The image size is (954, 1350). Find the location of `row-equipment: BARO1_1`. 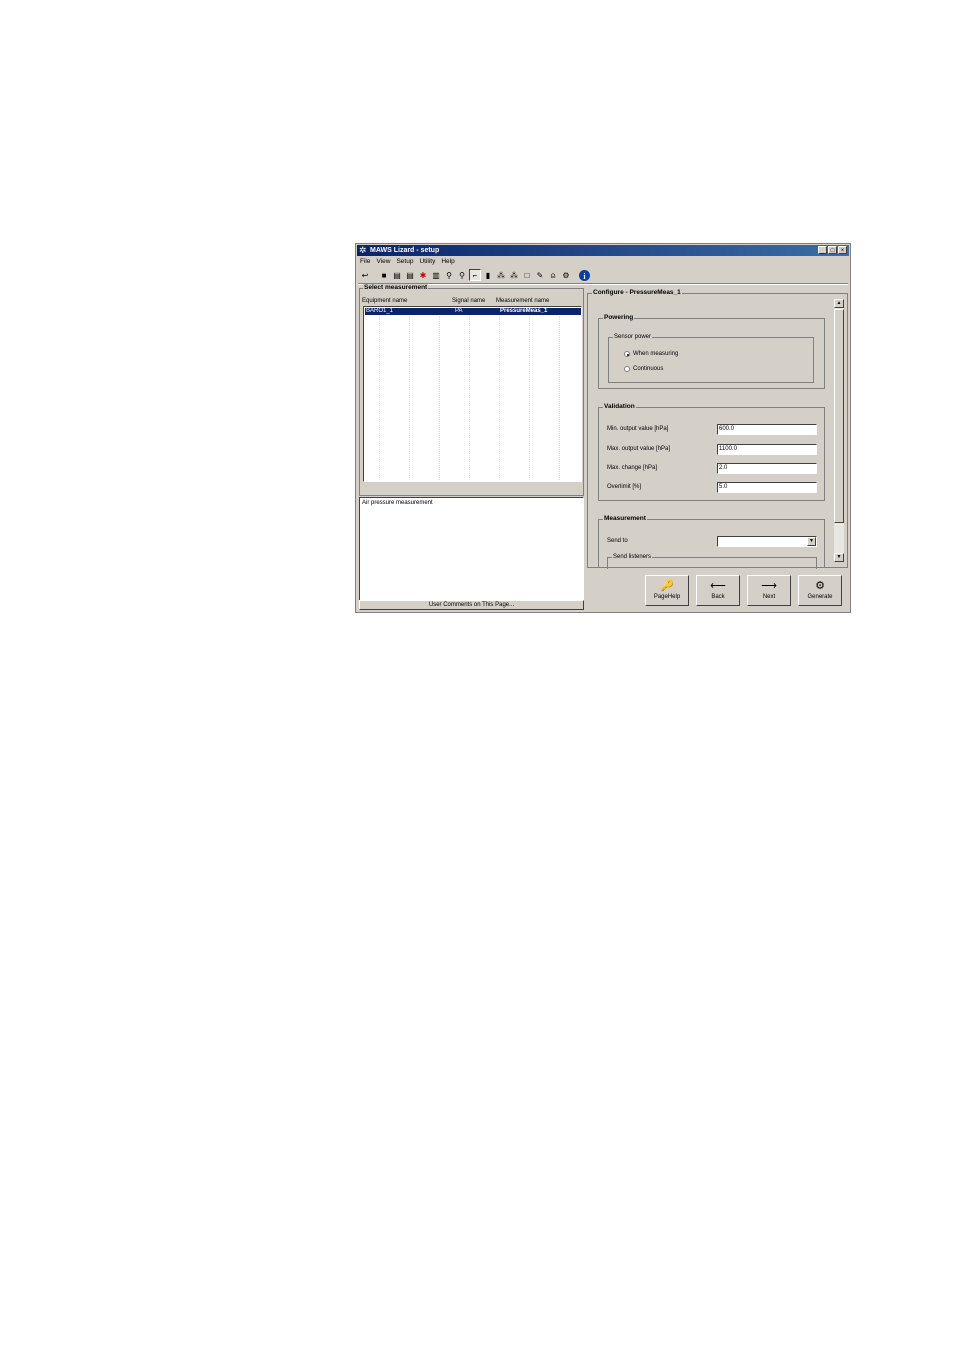

row-equipment: BARO1_1 is located at coordinates (380, 311).